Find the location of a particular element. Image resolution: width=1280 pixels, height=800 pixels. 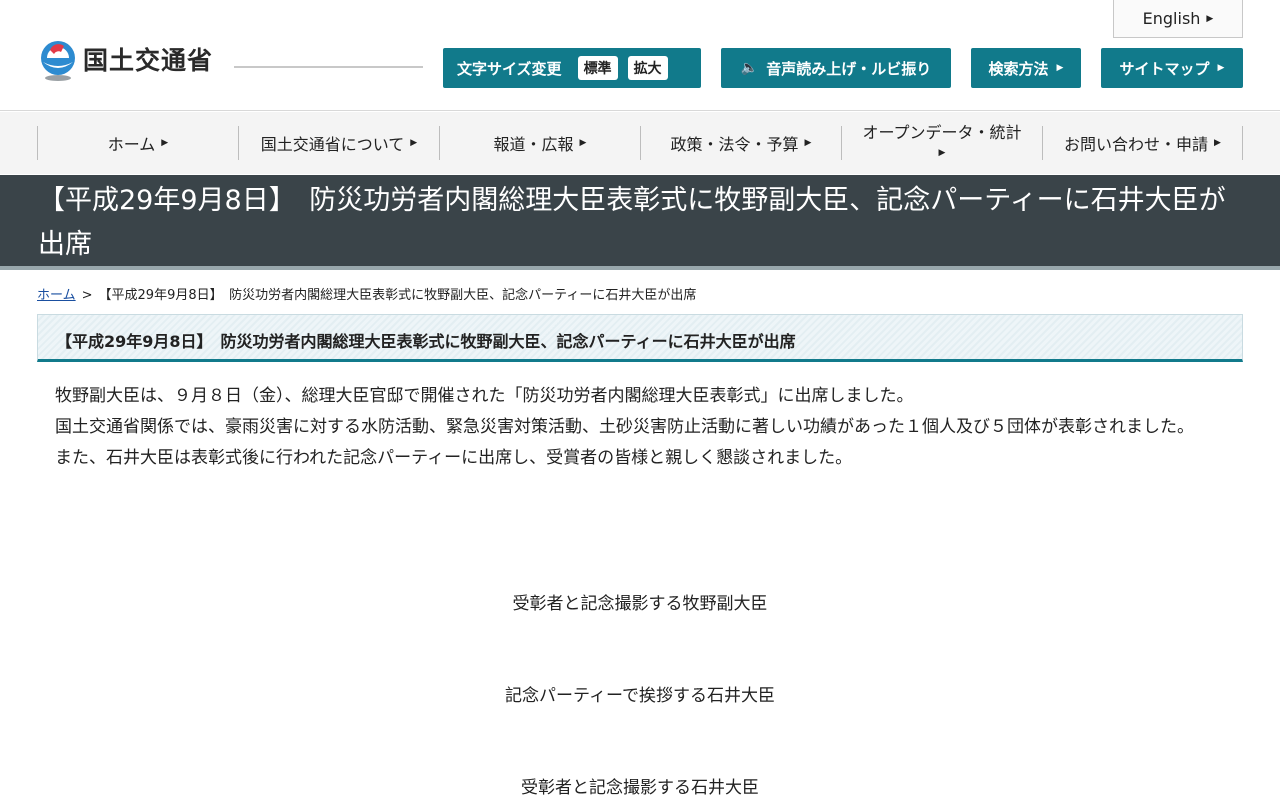

nav-item-label: 政策・法令・予算 is located at coordinates (734, 144).